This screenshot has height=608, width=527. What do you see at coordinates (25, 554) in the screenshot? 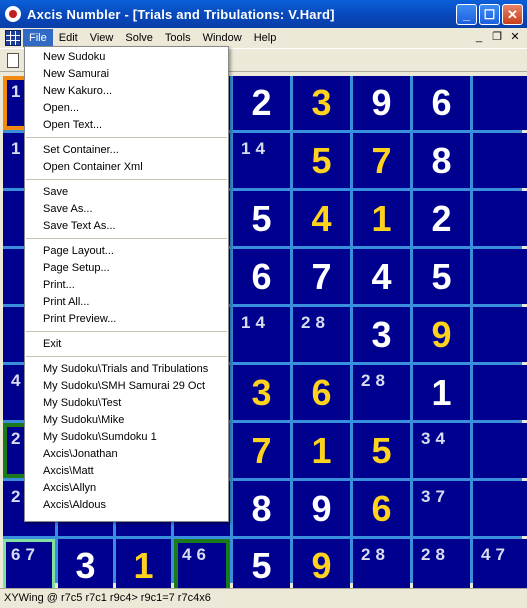
I see `cell-candidates: 67` at bounding box center [25, 554].